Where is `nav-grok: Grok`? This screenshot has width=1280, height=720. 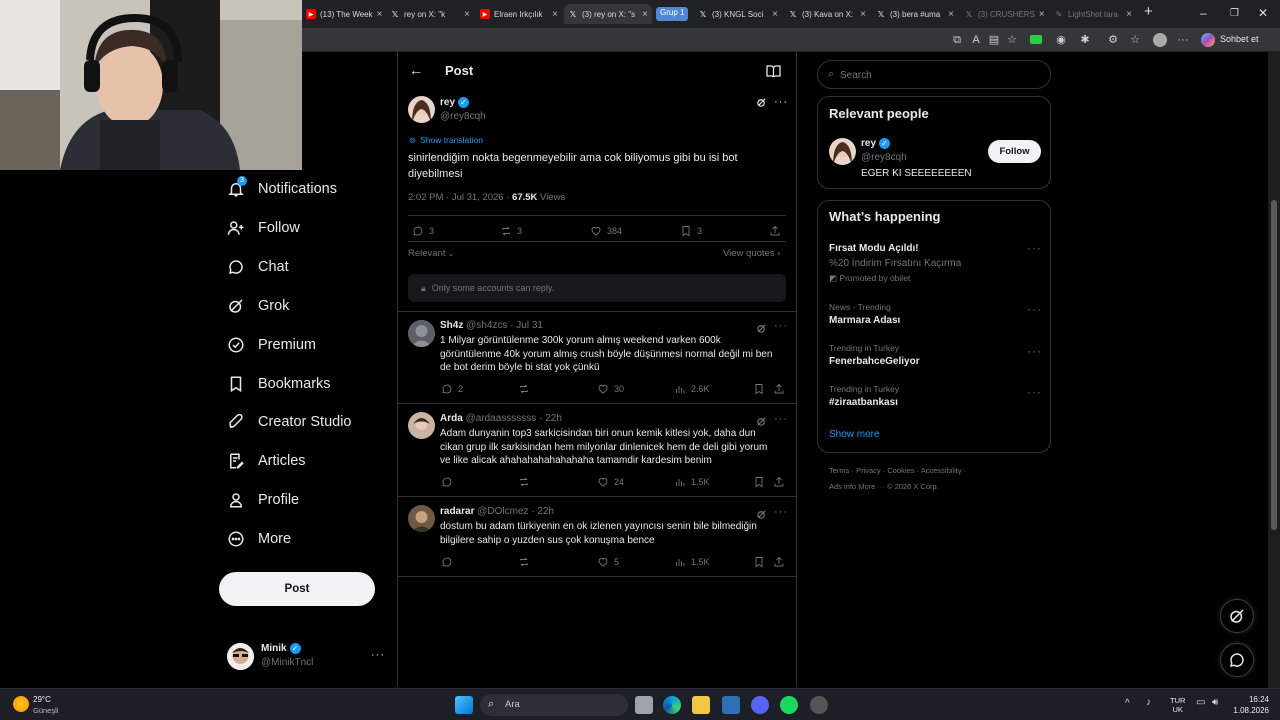 nav-grok: Grok is located at coordinates (257, 306).